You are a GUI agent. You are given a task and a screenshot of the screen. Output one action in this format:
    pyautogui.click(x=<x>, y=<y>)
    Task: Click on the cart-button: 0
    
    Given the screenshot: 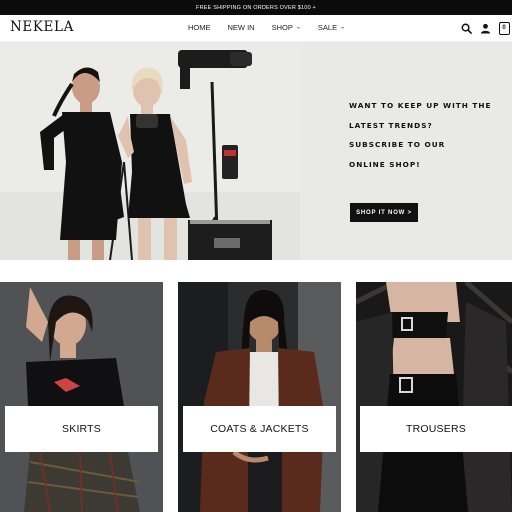 What is the action you would take?
    pyautogui.click(x=504, y=28)
    